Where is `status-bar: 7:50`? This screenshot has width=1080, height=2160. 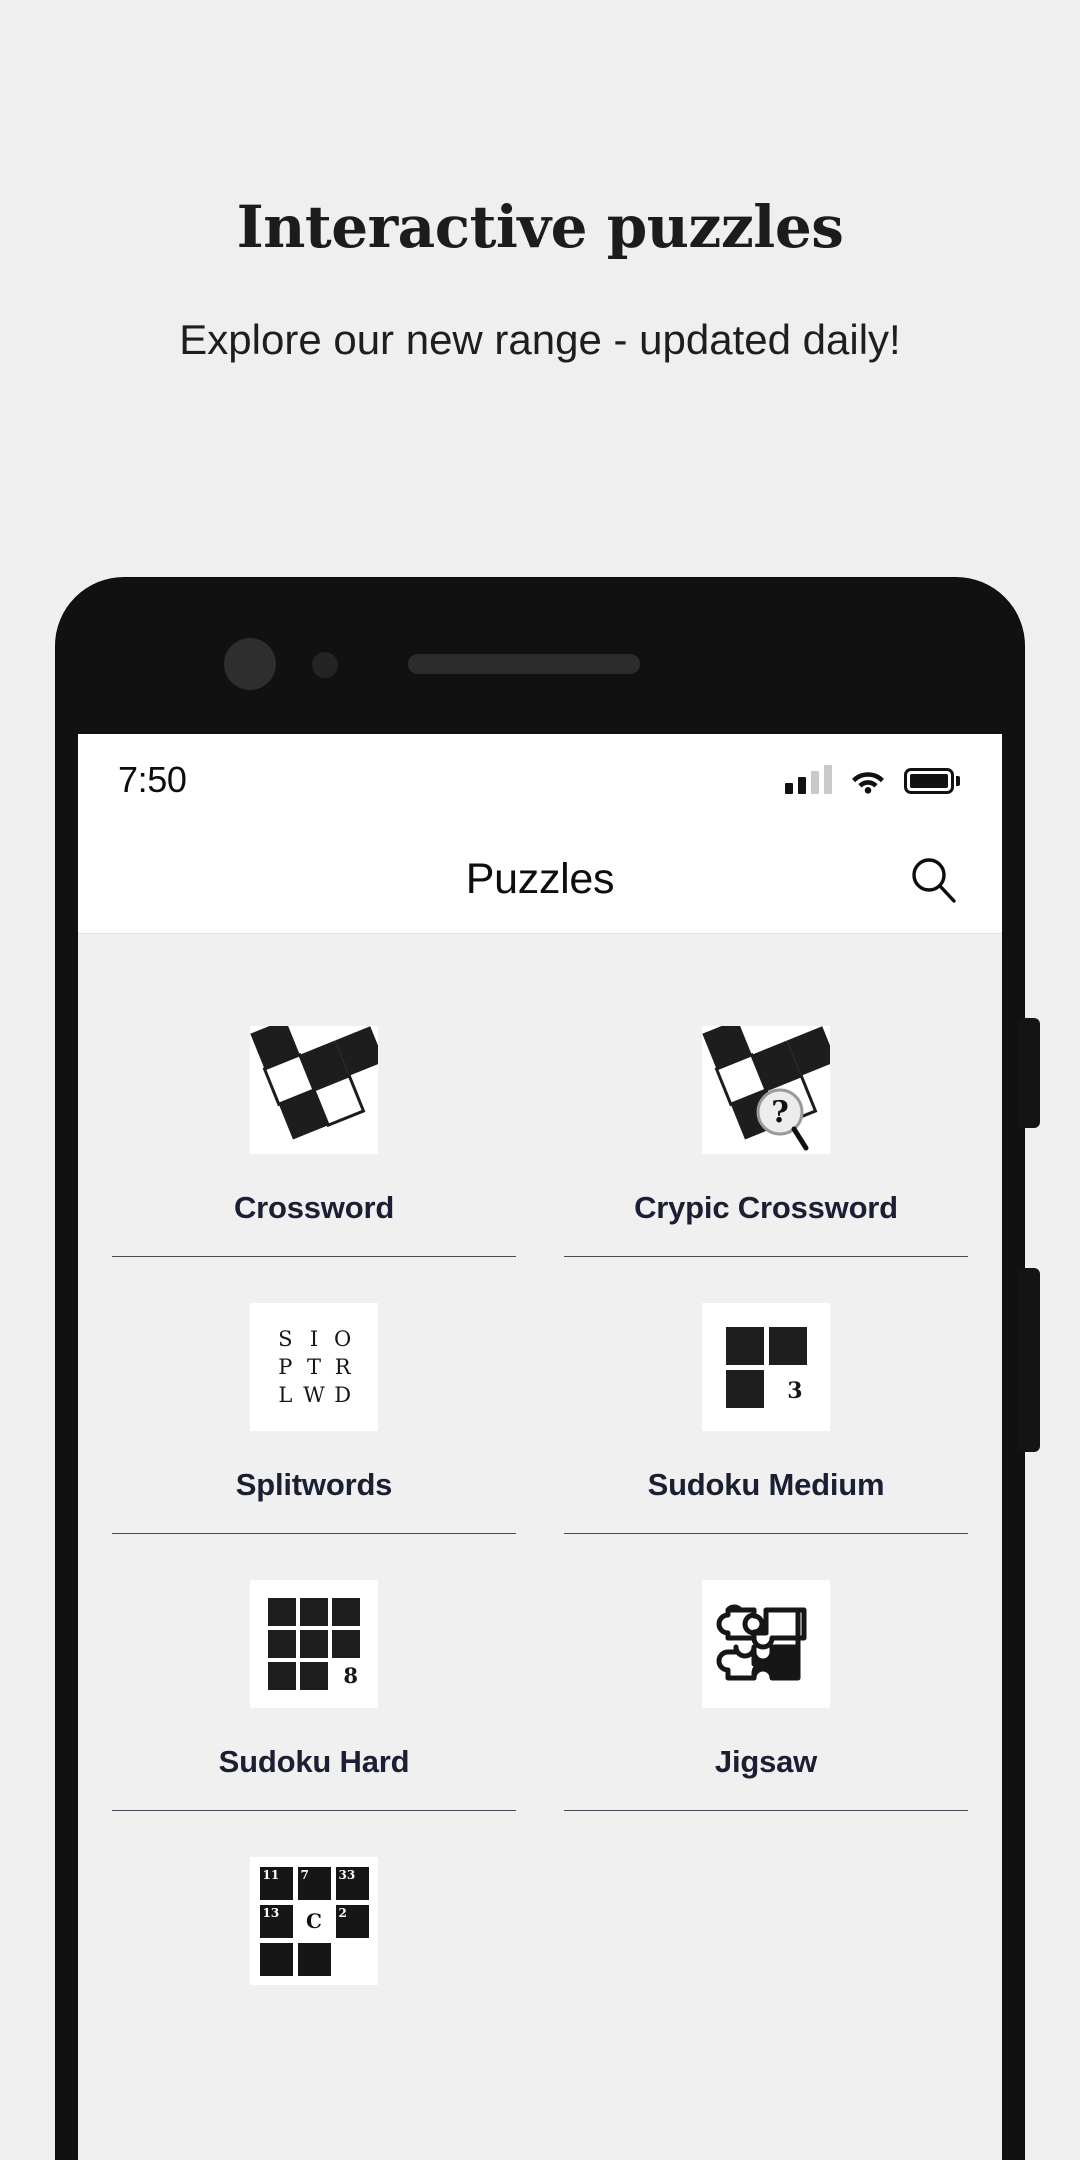
status-bar: 7:50 is located at coordinates (540, 780).